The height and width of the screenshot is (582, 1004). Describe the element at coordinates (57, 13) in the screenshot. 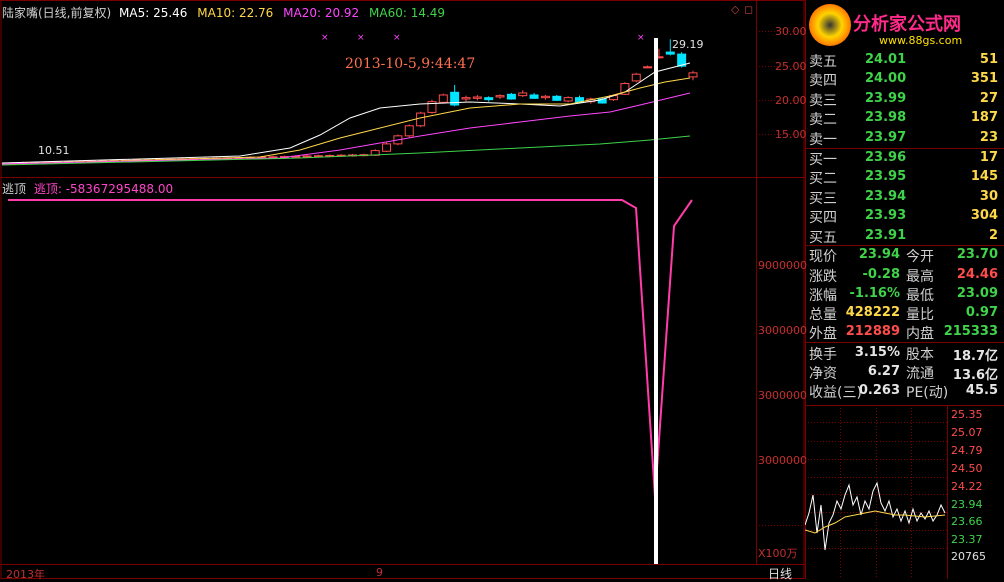

I see `stock-title: 陆家嘴(日线,前复权)` at that location.